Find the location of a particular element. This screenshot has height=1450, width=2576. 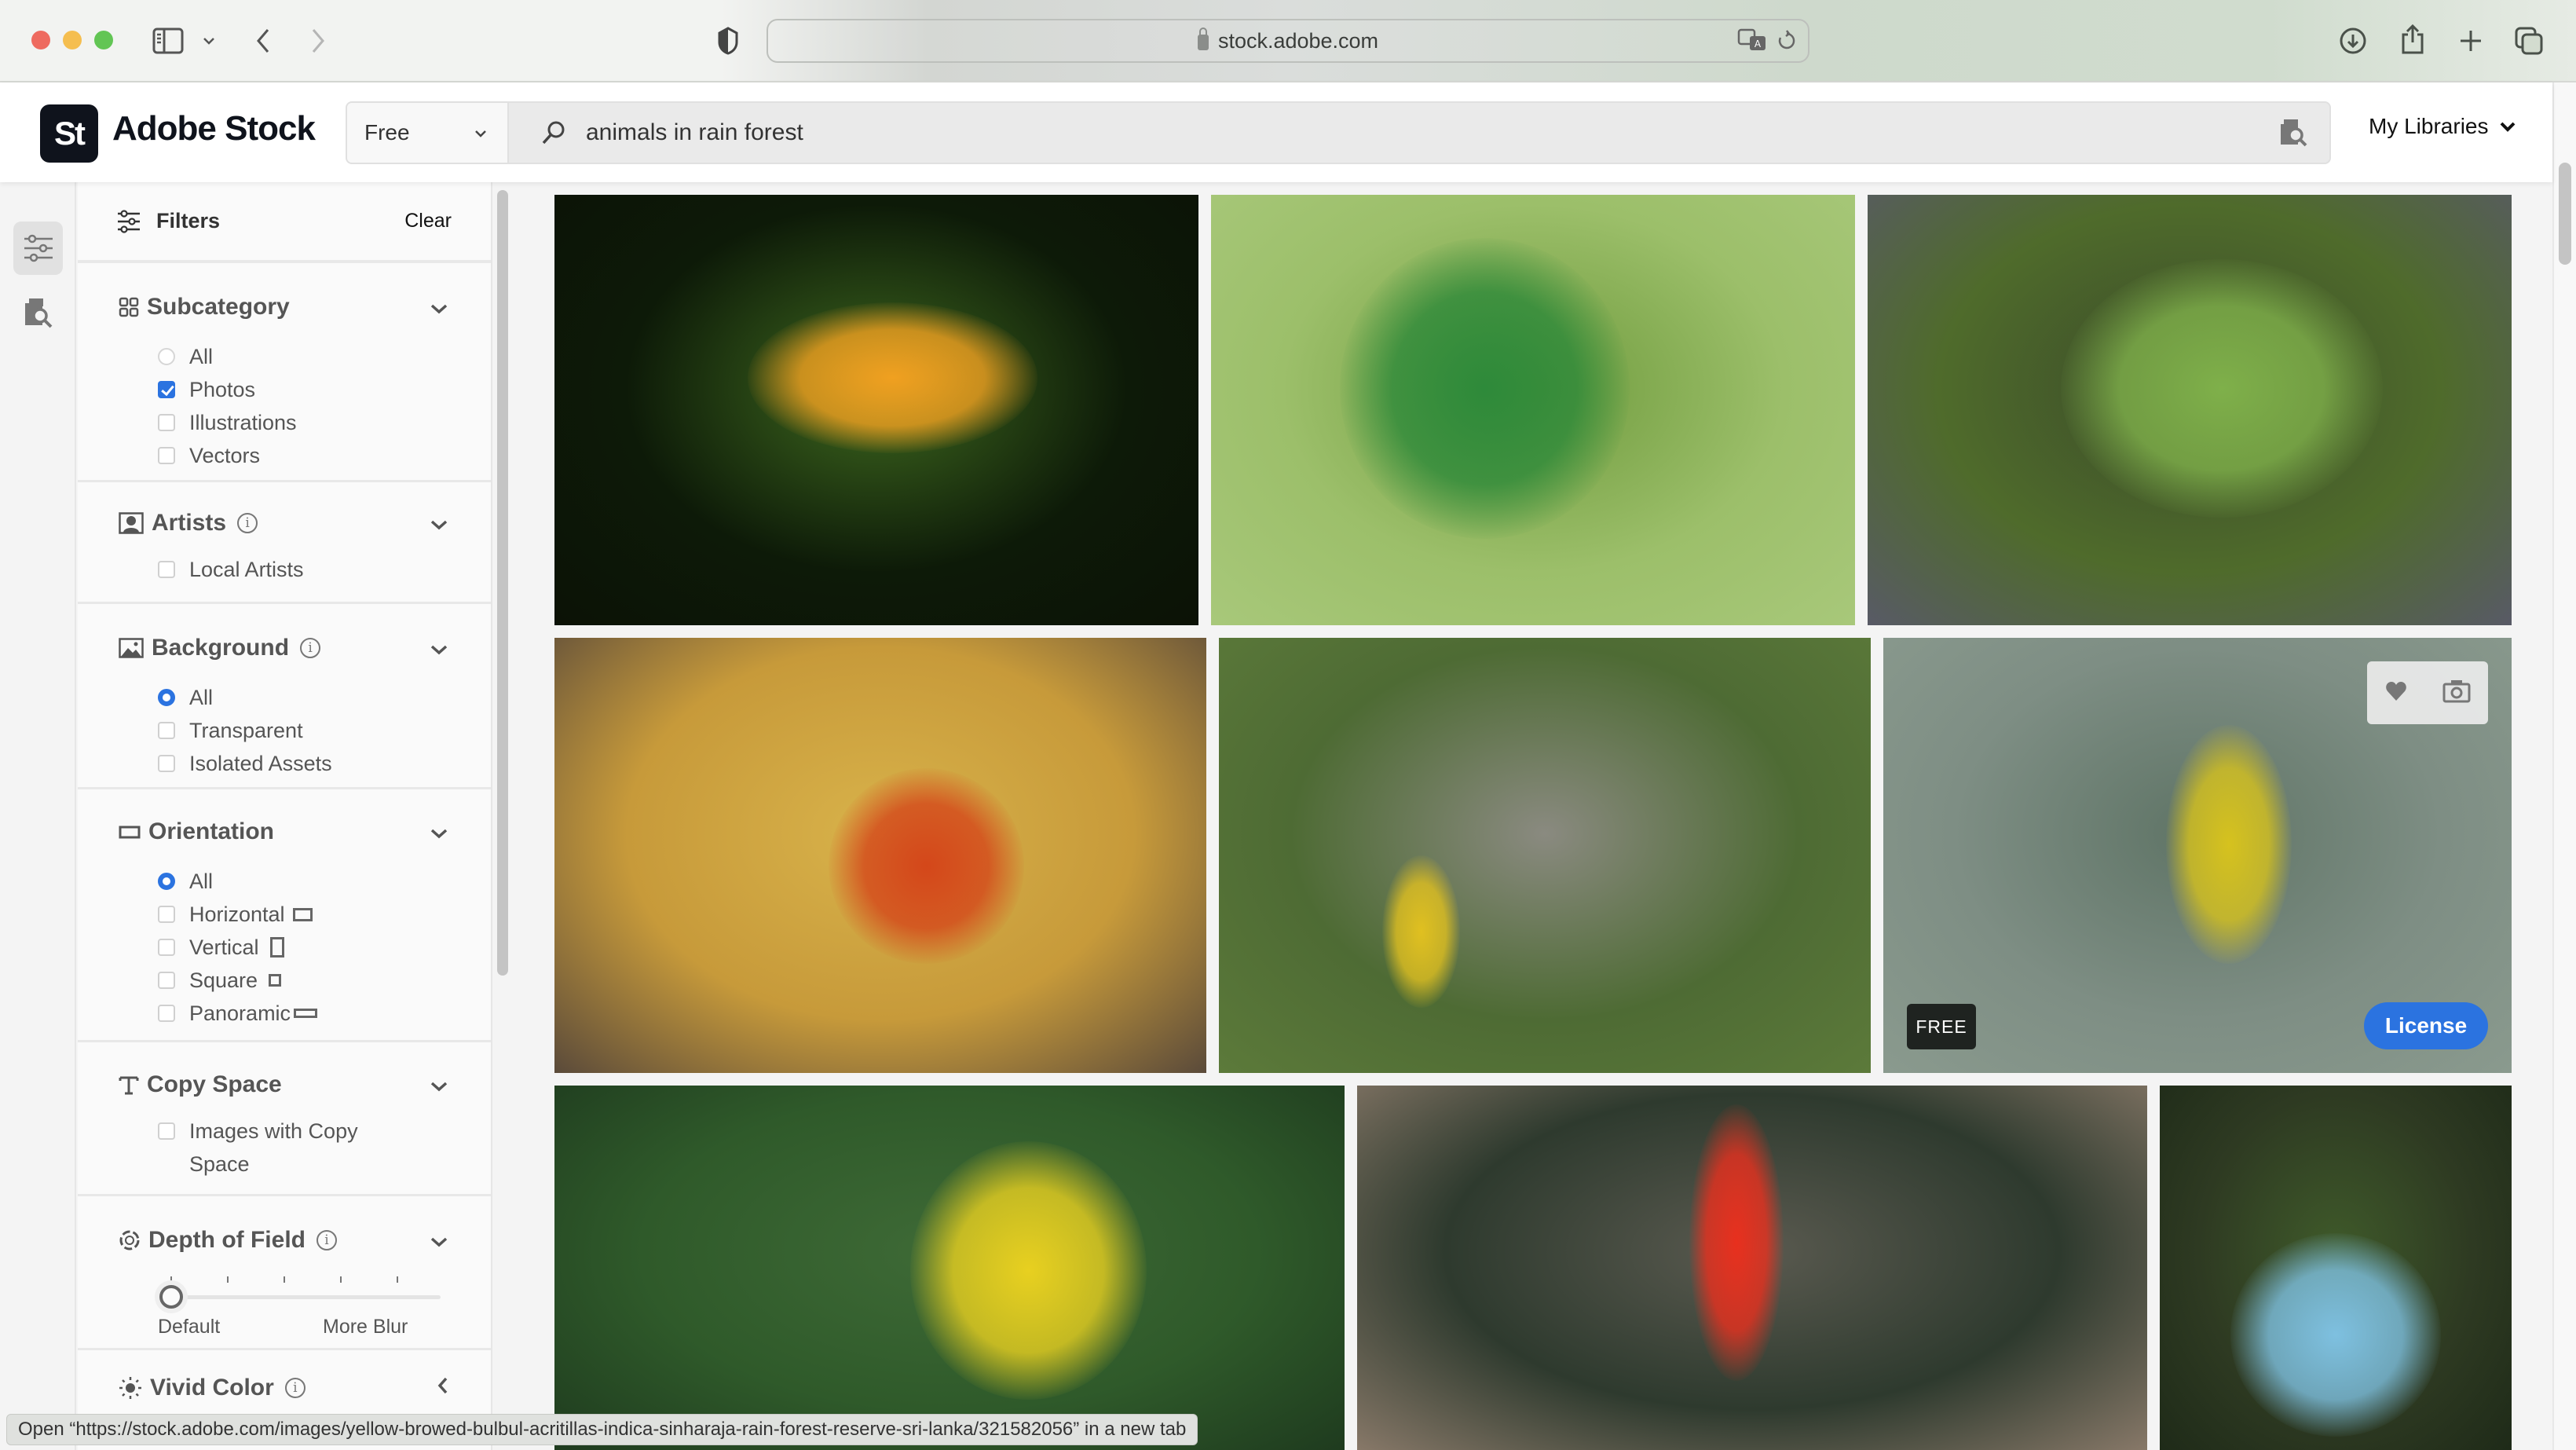

subcategory-option-illustrations: Illustrations is located at coordinates (305, 422).